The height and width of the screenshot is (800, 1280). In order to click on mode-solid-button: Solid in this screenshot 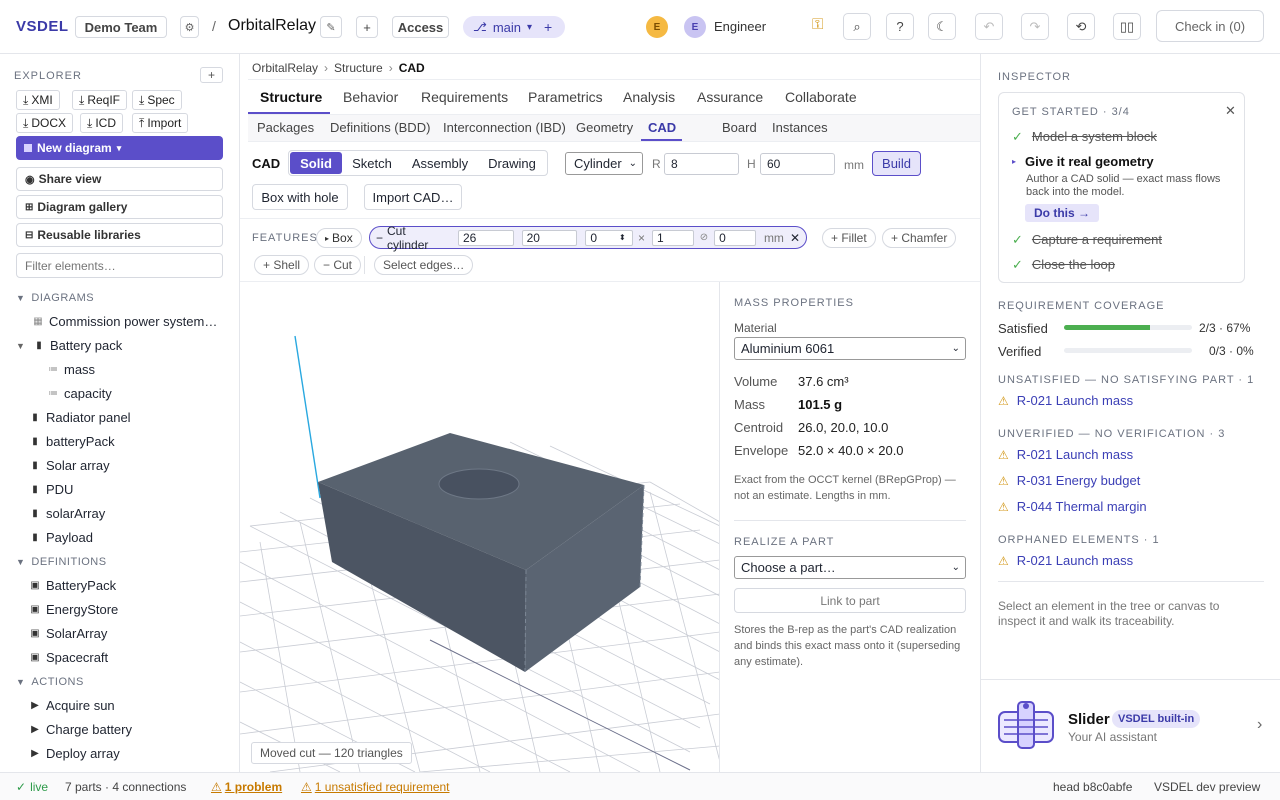, I will do `click(316, 163)`.